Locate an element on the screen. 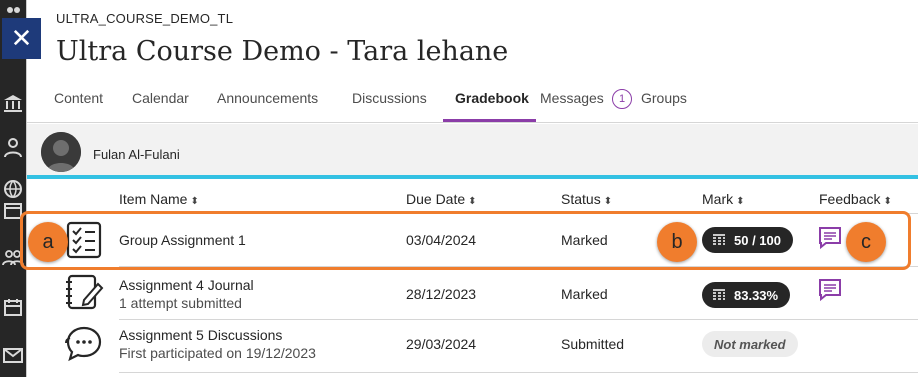  student-name: Fulan Al-Fulani is located at coordinates (136, 154).